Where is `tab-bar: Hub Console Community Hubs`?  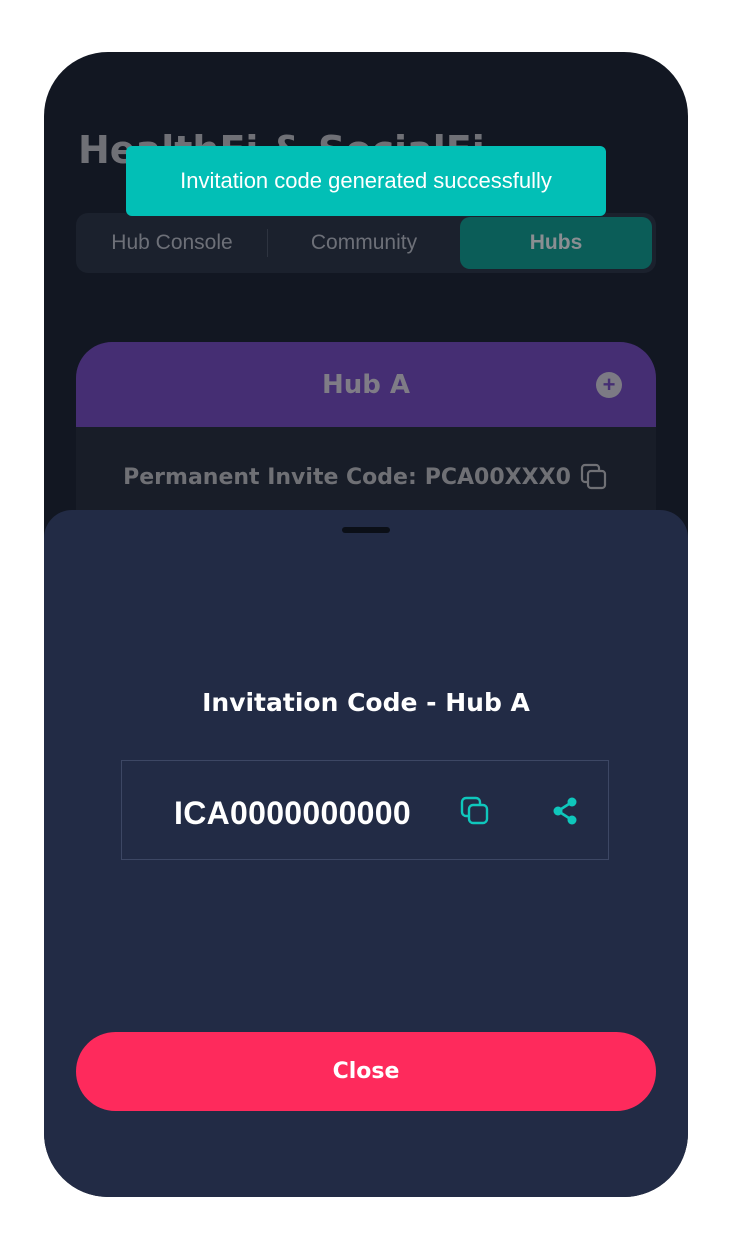 tab-bar: Hub Console Community Hubs is located at coordinates (366, 243).